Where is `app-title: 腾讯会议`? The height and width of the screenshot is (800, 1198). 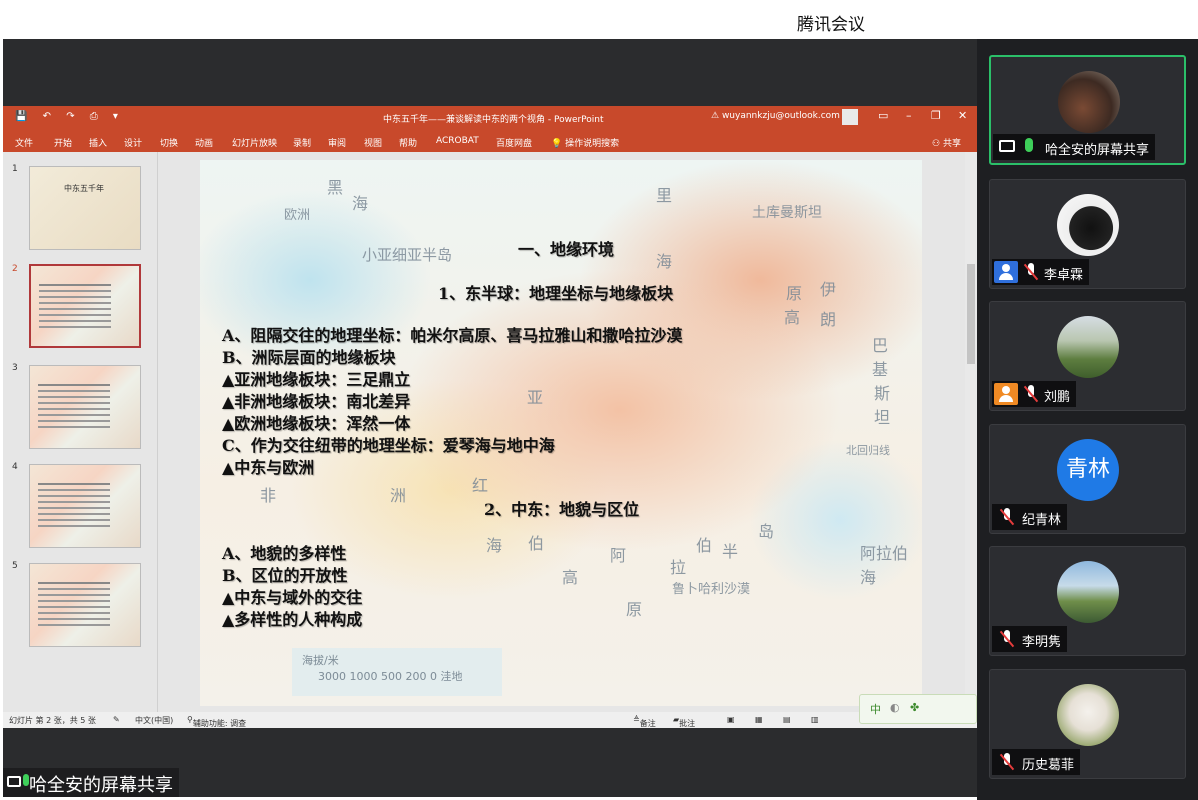 app-title: 腾讯会议 is located at coordinates (831, 25).